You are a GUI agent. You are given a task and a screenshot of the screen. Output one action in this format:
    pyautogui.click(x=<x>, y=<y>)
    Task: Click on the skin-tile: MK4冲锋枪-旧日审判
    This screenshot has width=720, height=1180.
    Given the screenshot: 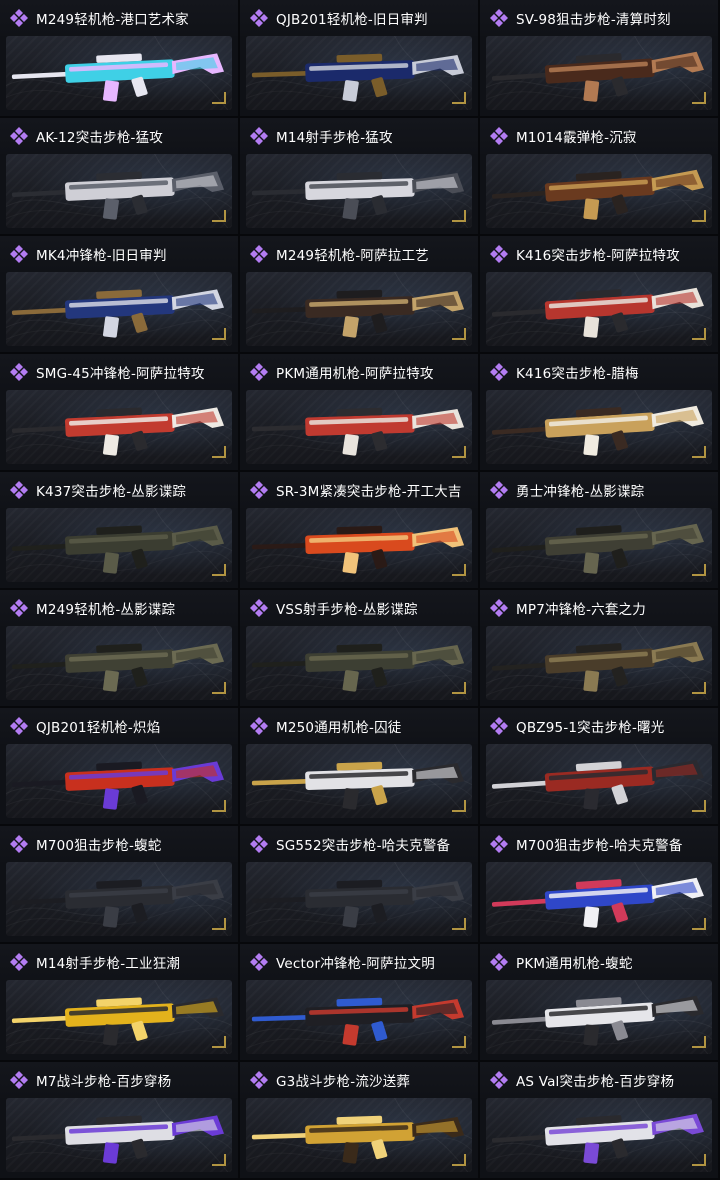 What is the action you would take?
    pyautogui.click(x=120, y=295)
    